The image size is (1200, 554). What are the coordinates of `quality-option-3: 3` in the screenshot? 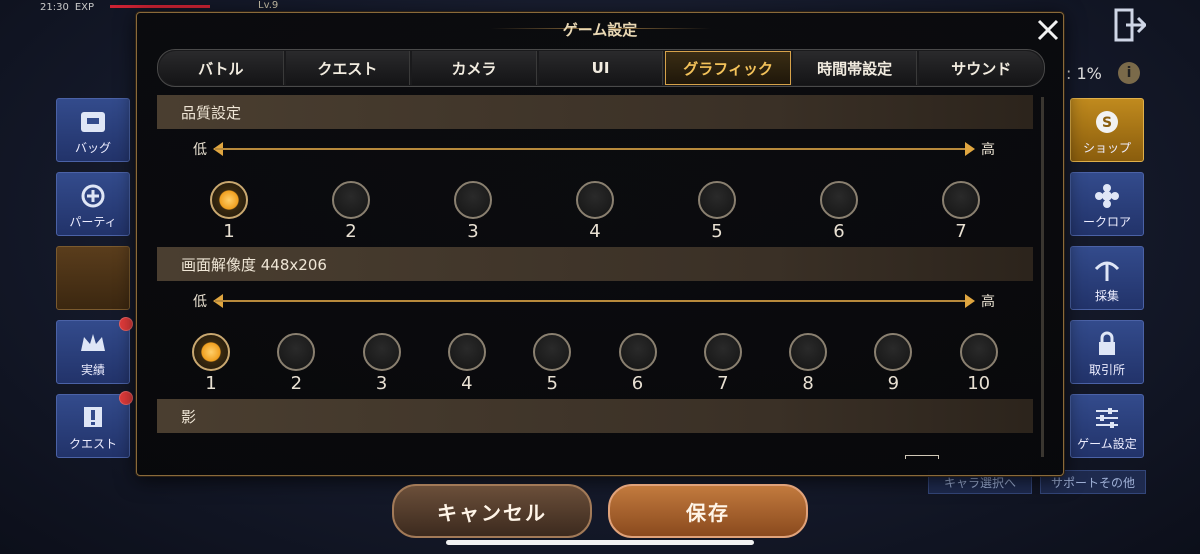 It's located at (473, 211).